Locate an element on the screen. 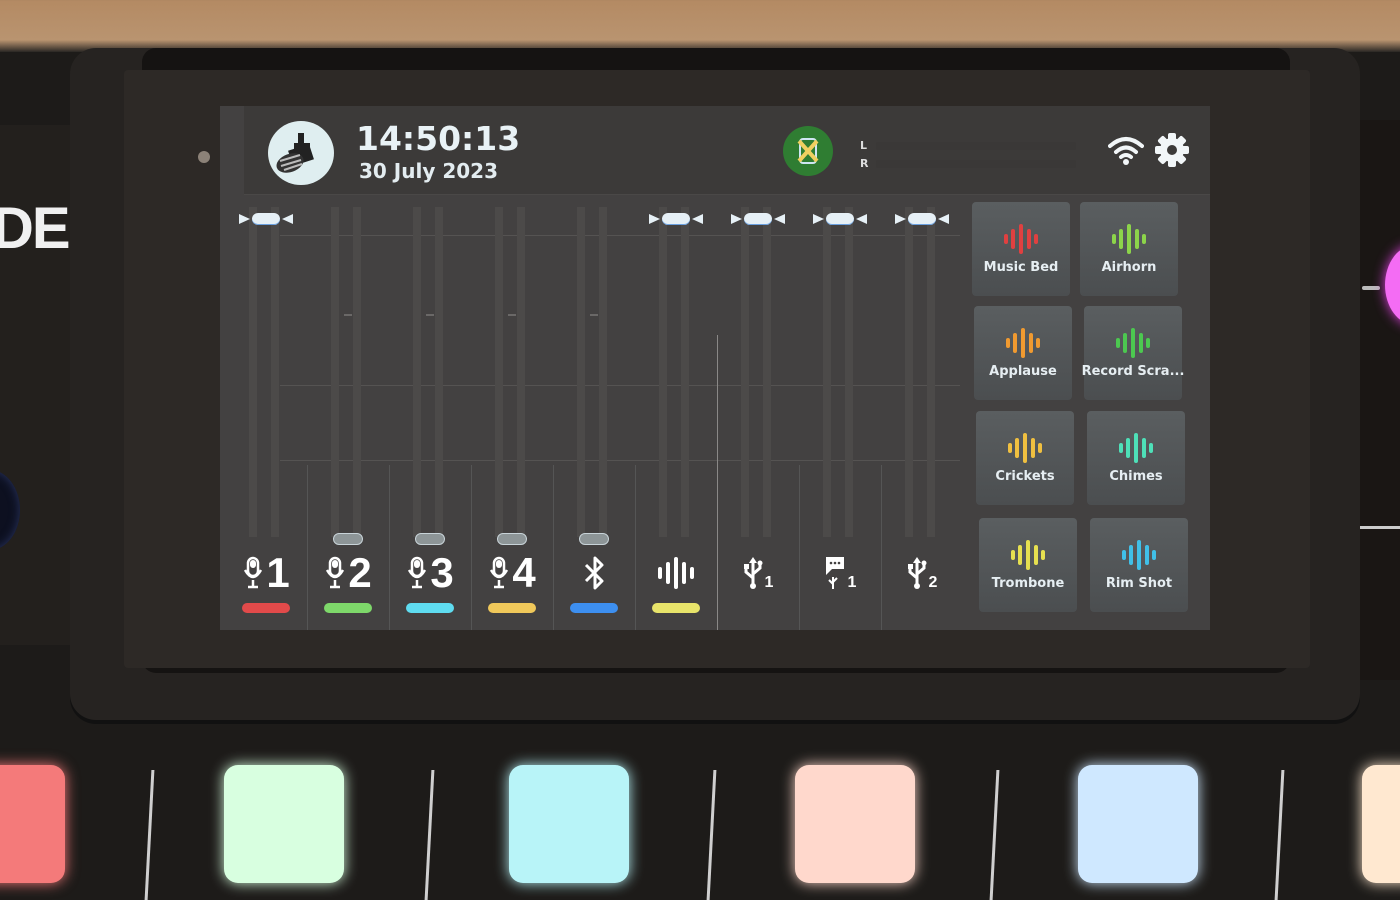 The image size is (1400, 900). sound-pad-label: Rim Shot is located at coordinates (1139, 583).